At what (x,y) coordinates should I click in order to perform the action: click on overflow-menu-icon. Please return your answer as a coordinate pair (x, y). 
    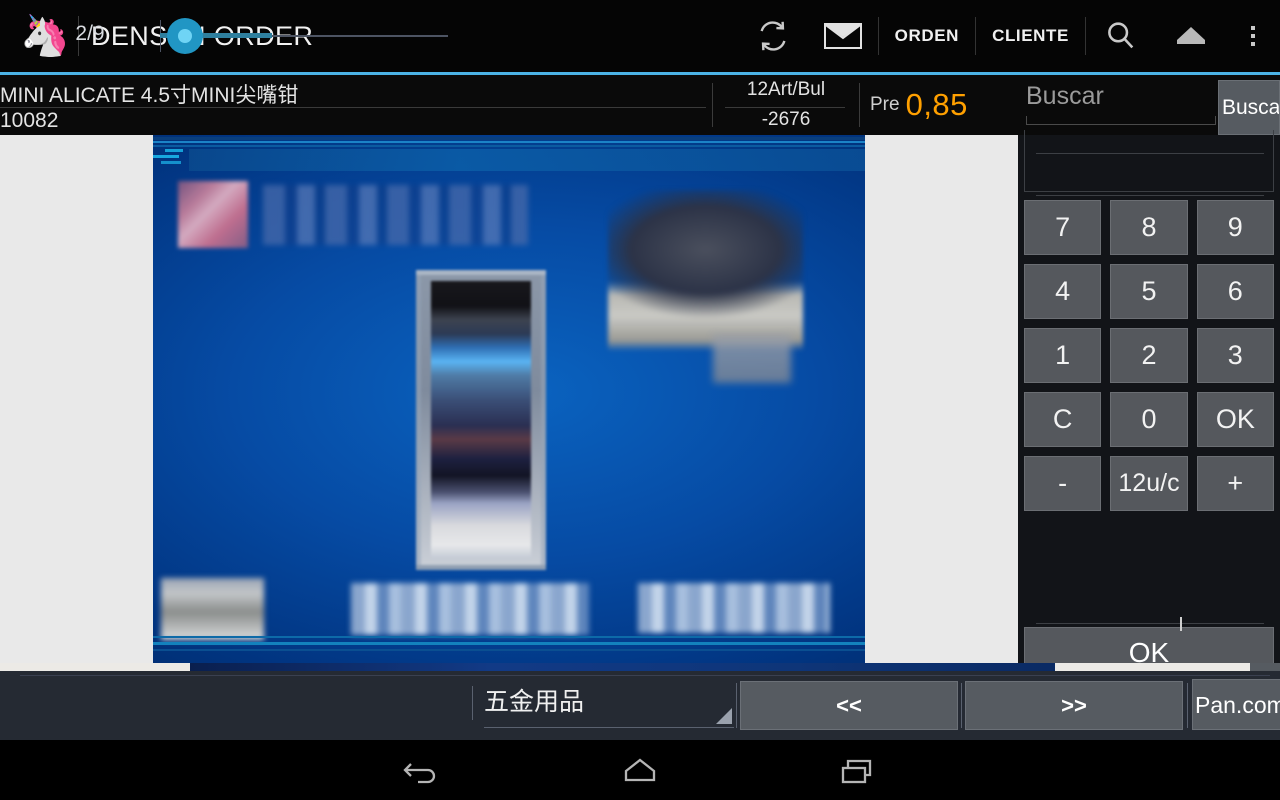
    Looking at the image, I should click on (1253, 36).